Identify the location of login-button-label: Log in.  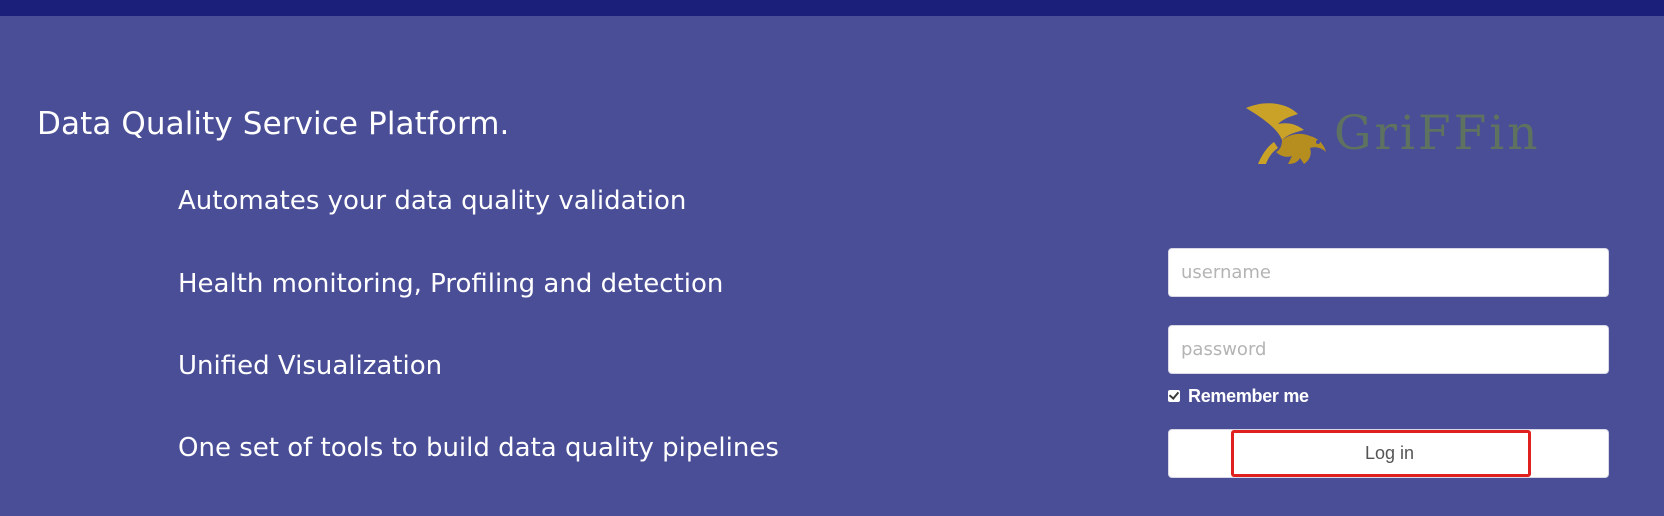
(1389, 453).